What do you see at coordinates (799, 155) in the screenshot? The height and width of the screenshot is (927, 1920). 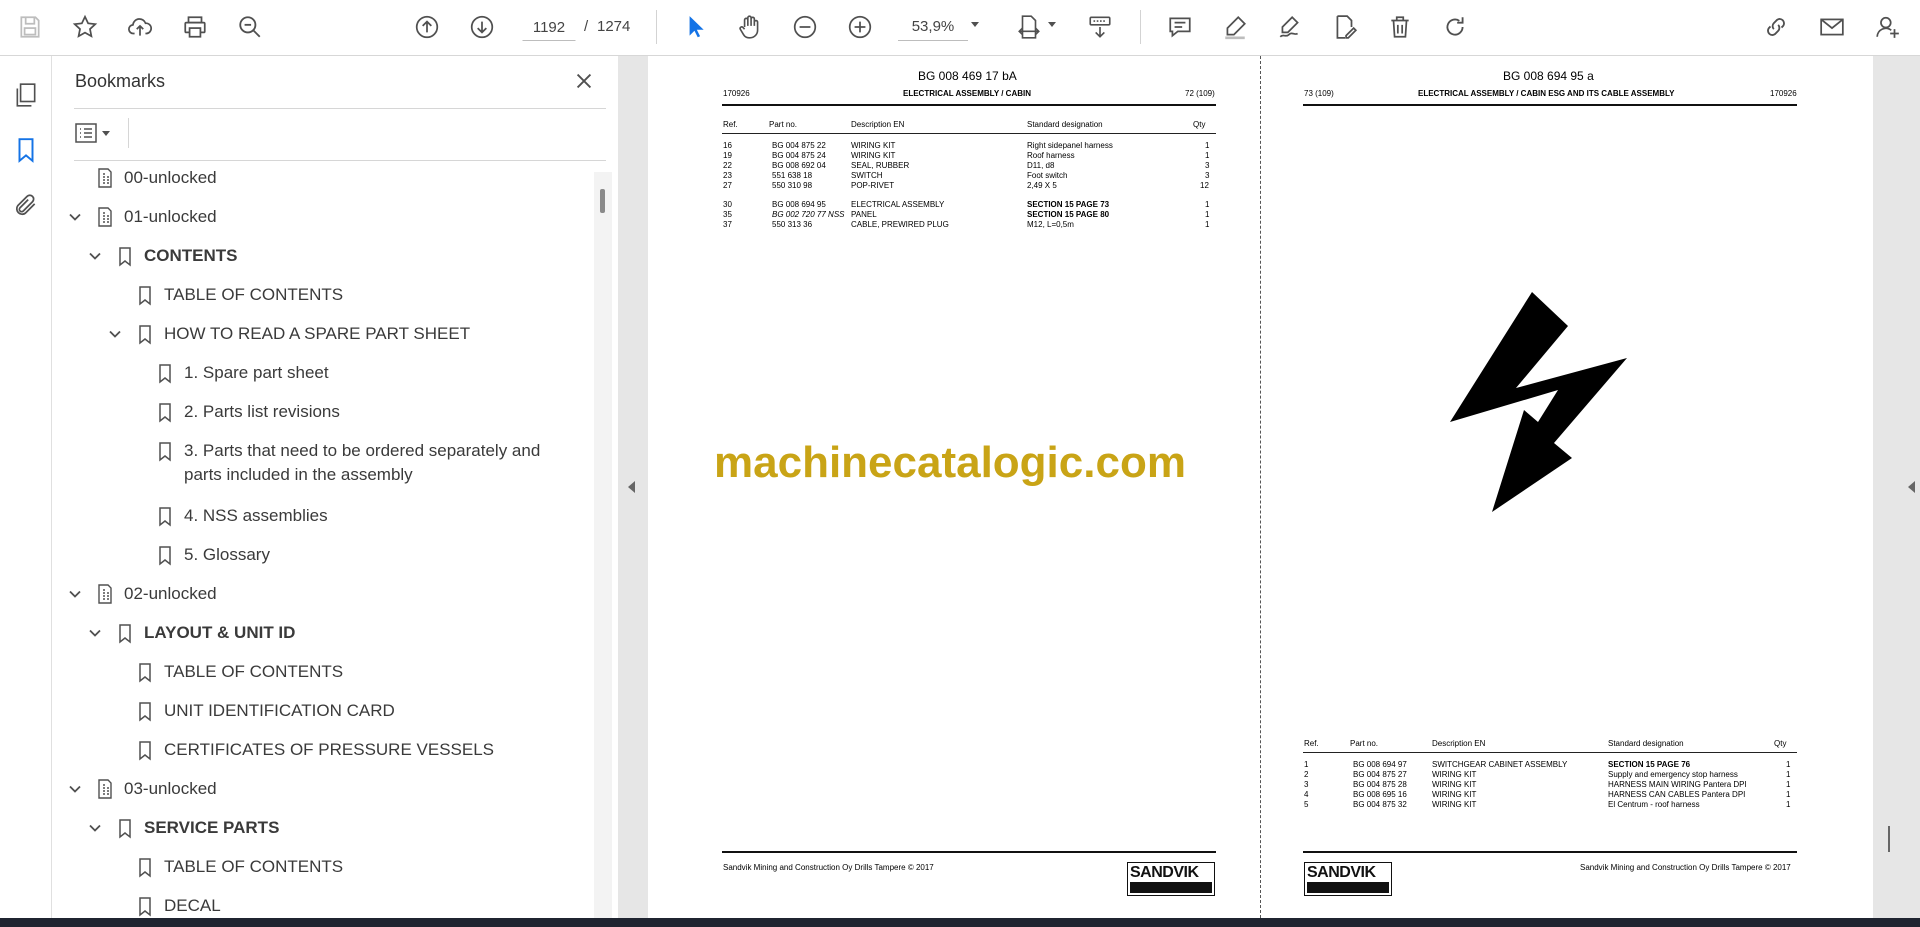 I see `table-cell: BG 004 875 24` at bounding box center [799, 155].